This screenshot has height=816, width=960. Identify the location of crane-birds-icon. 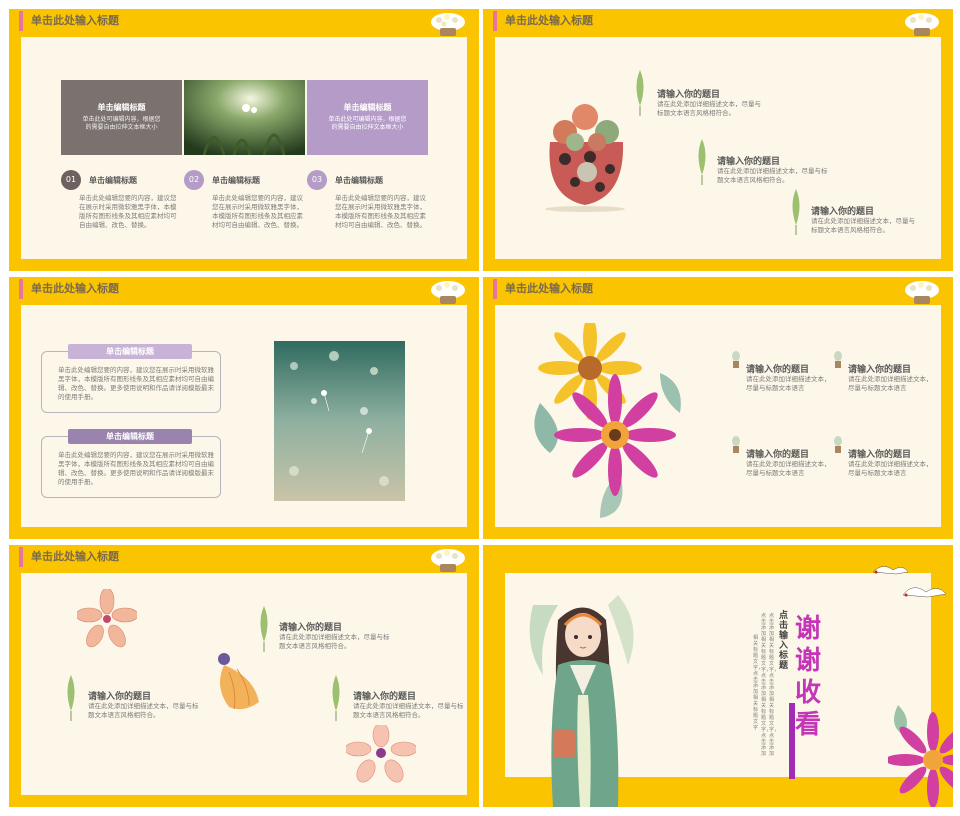
(909, 582).